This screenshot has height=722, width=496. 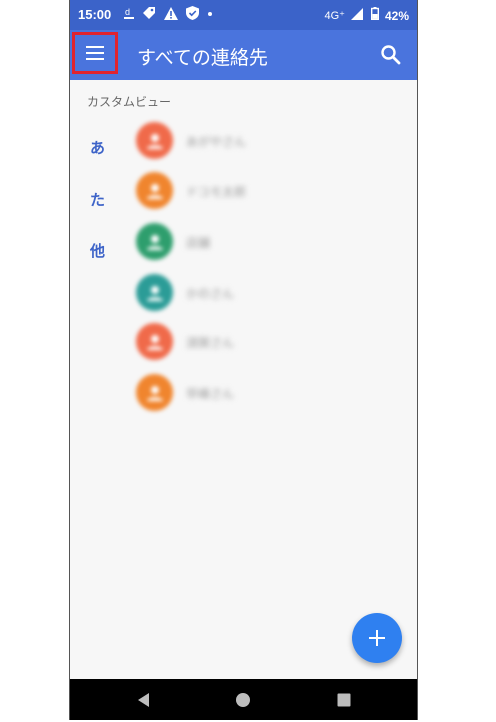 I want to click on back-triangle-icon, so click(x=143, y=700).